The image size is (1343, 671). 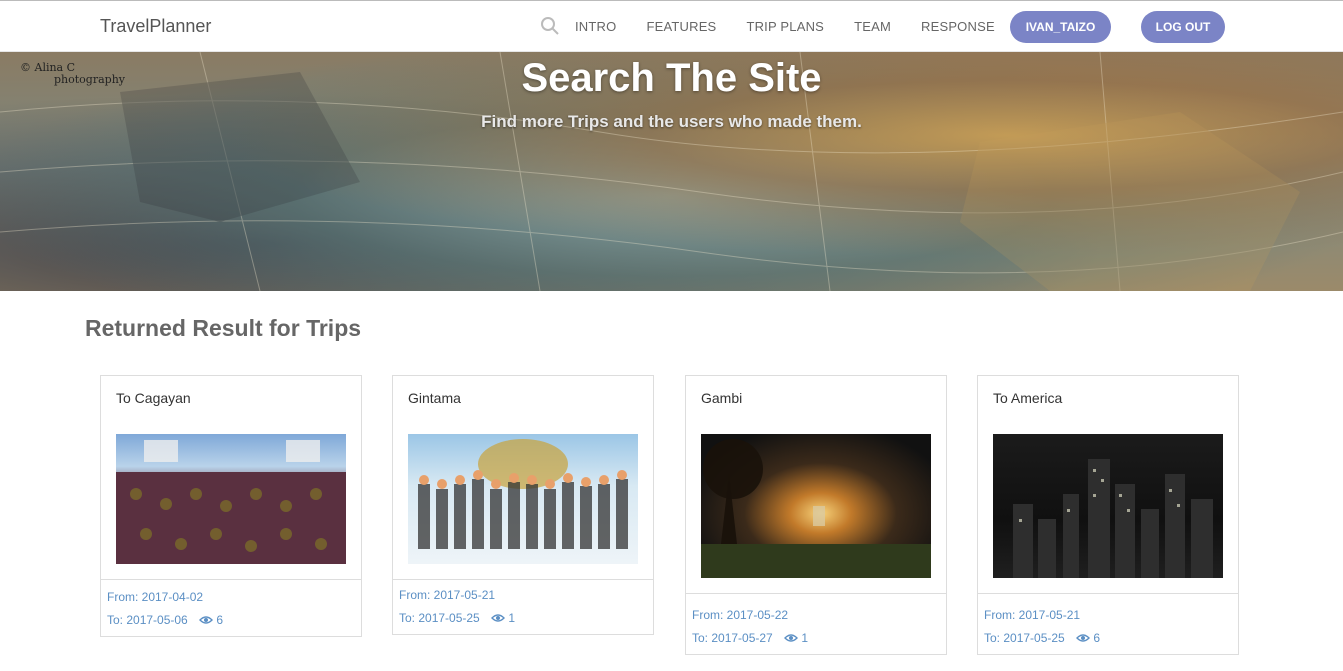 I want to click on trip-card-footer: From: 2017-05-22 To: 2017-05-27 1, so click(x=816, y=619).